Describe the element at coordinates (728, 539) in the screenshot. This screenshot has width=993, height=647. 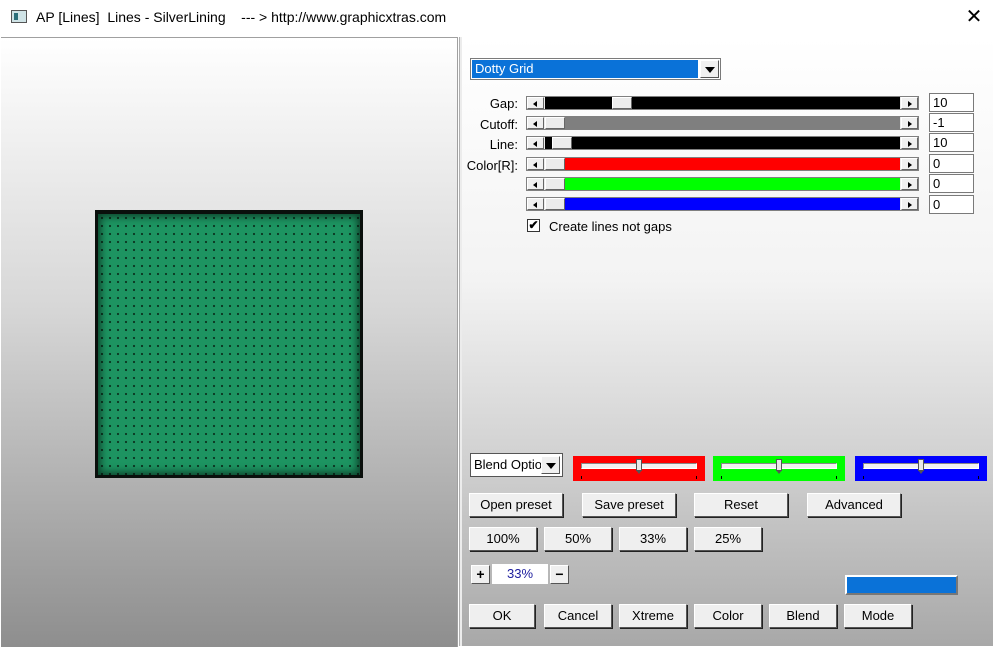
I see `zoom-25-button: 25%` at that location.